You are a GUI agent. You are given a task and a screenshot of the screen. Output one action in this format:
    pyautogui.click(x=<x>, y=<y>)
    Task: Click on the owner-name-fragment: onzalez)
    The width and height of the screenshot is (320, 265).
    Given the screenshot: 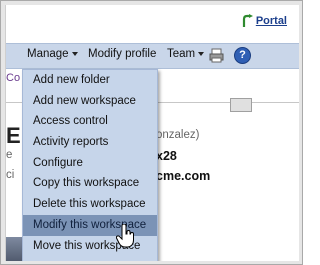 What is the action you would take?
    pyautogui.click(x=178, y=135)
    